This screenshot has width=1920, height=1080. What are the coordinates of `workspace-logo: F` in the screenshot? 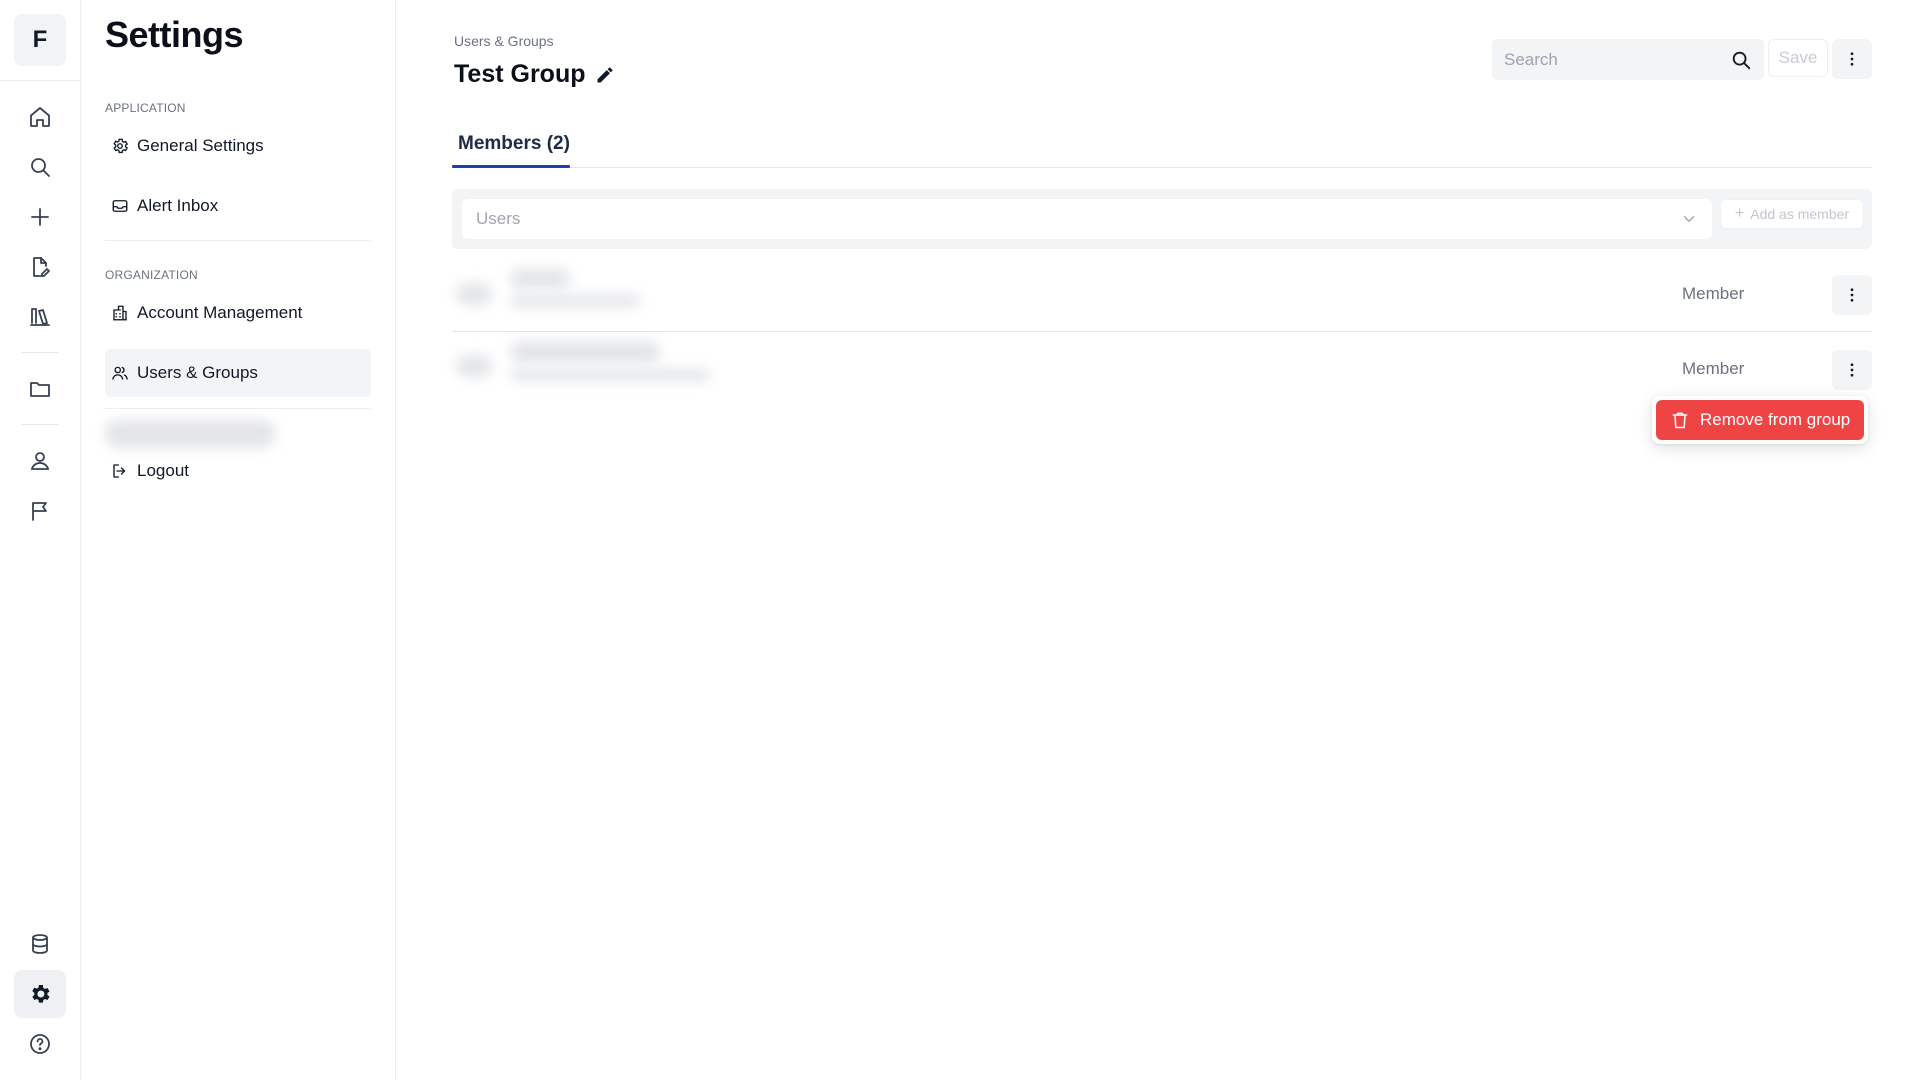 It's located at (40, 40).